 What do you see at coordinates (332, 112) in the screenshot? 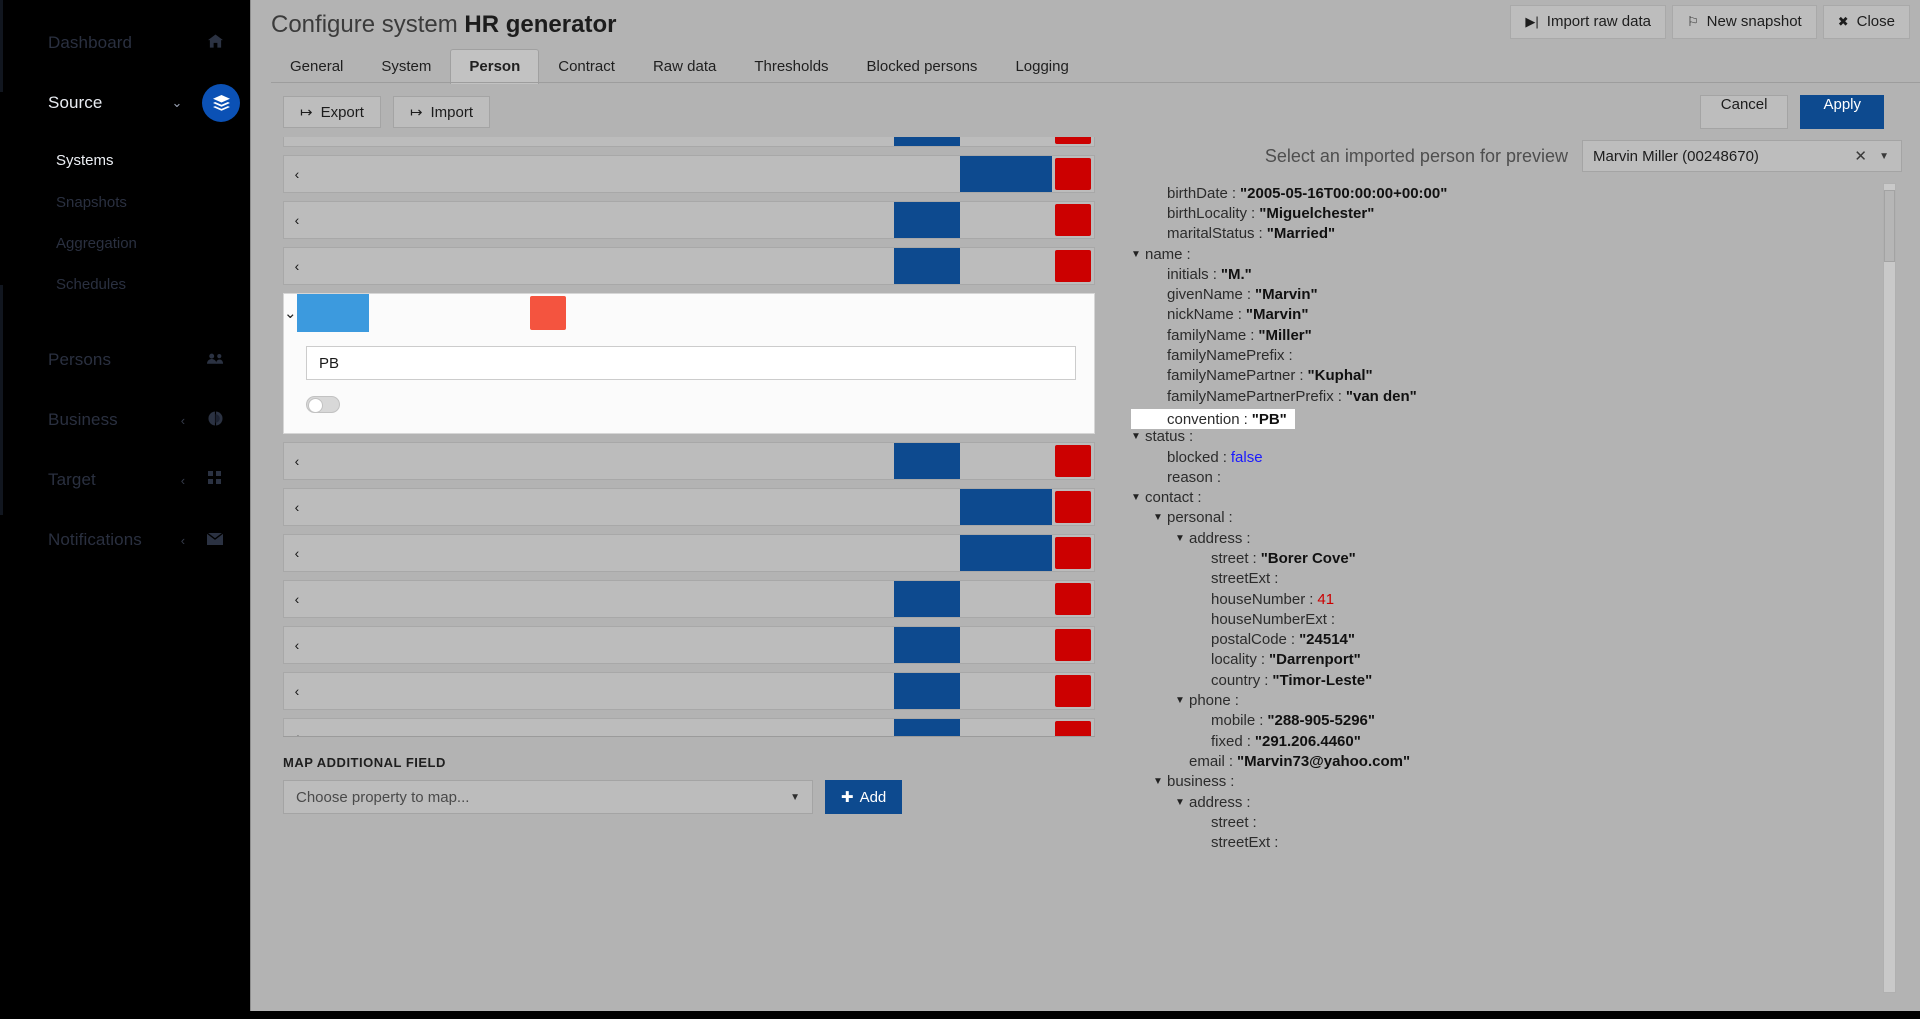
I see `export-button: ↦ Export` at bounding box center [332, 112].